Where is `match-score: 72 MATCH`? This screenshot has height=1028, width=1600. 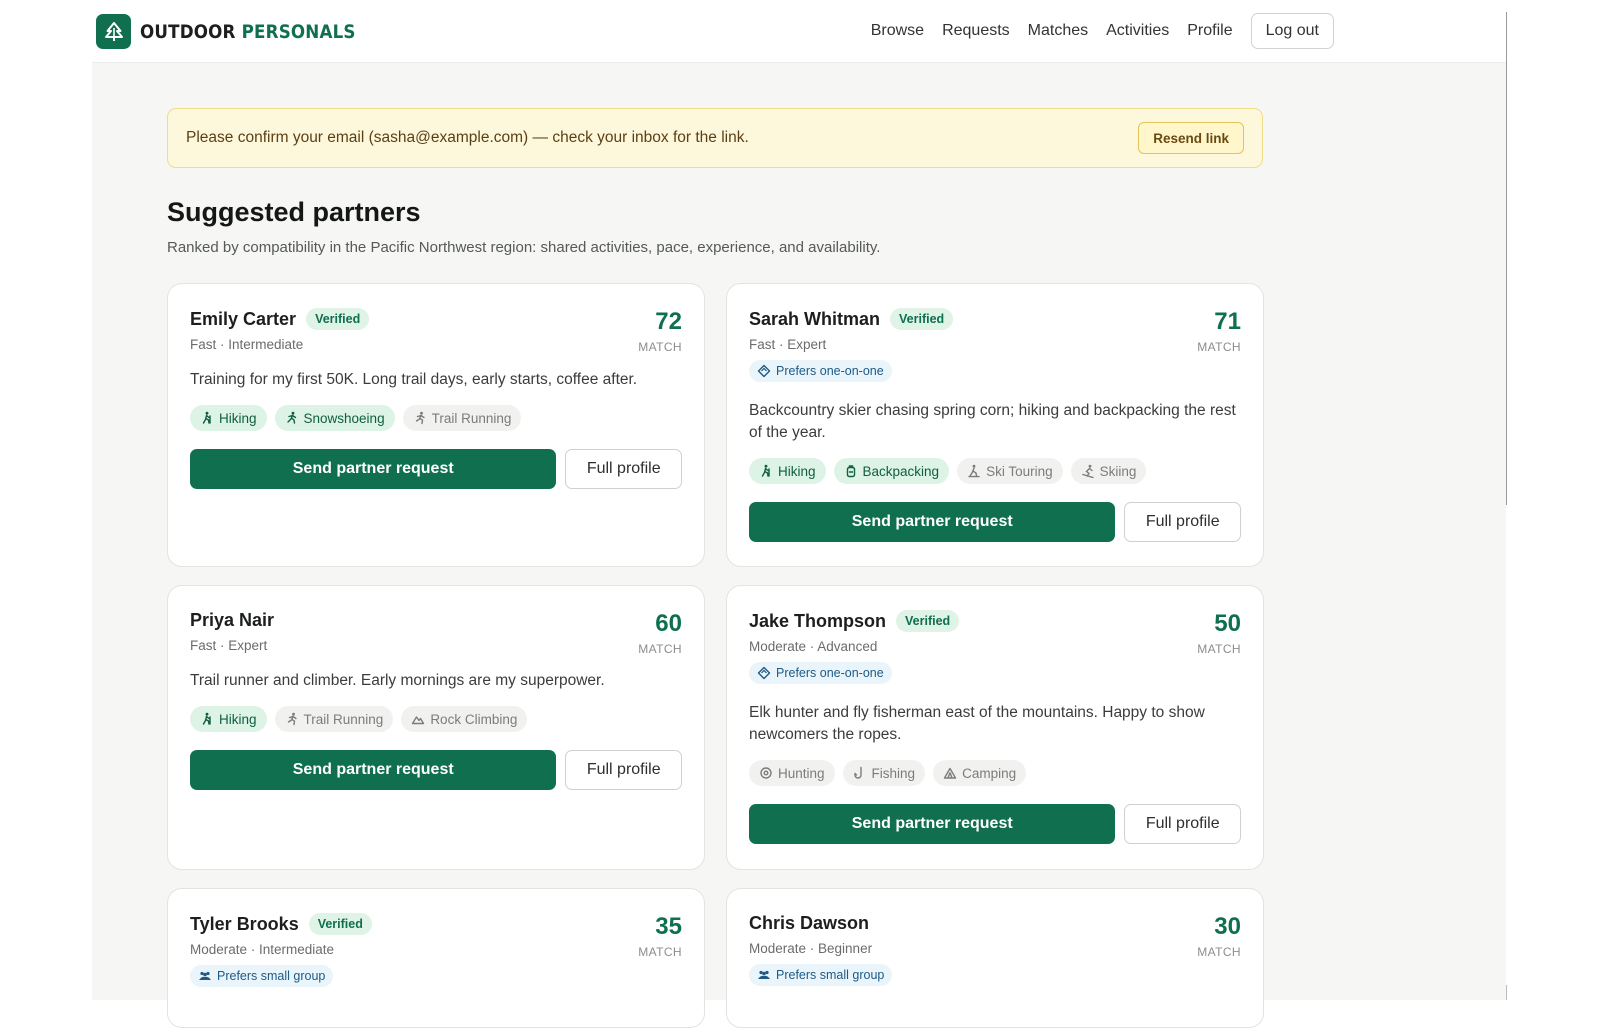 match-score: 72 MATCH is located at coordinates (660, 331).